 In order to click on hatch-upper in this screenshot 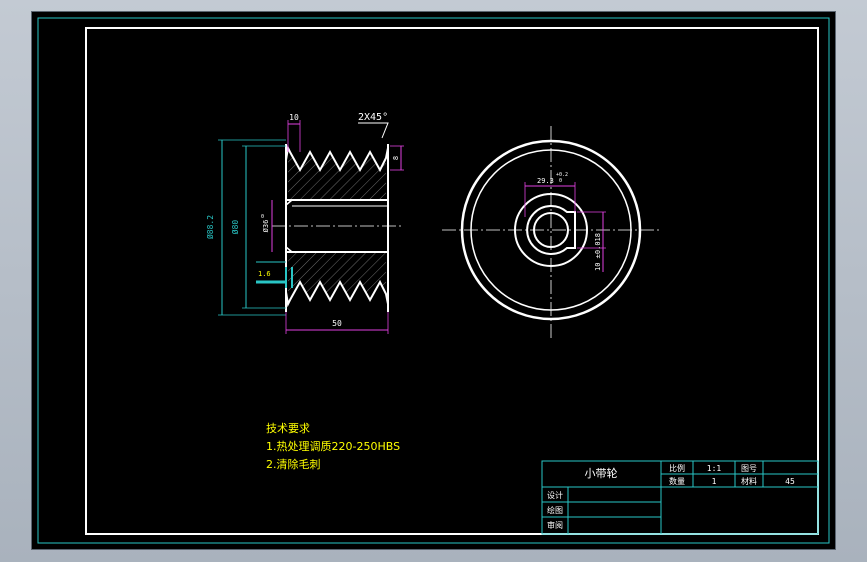, I will do `click(337, 176)`.